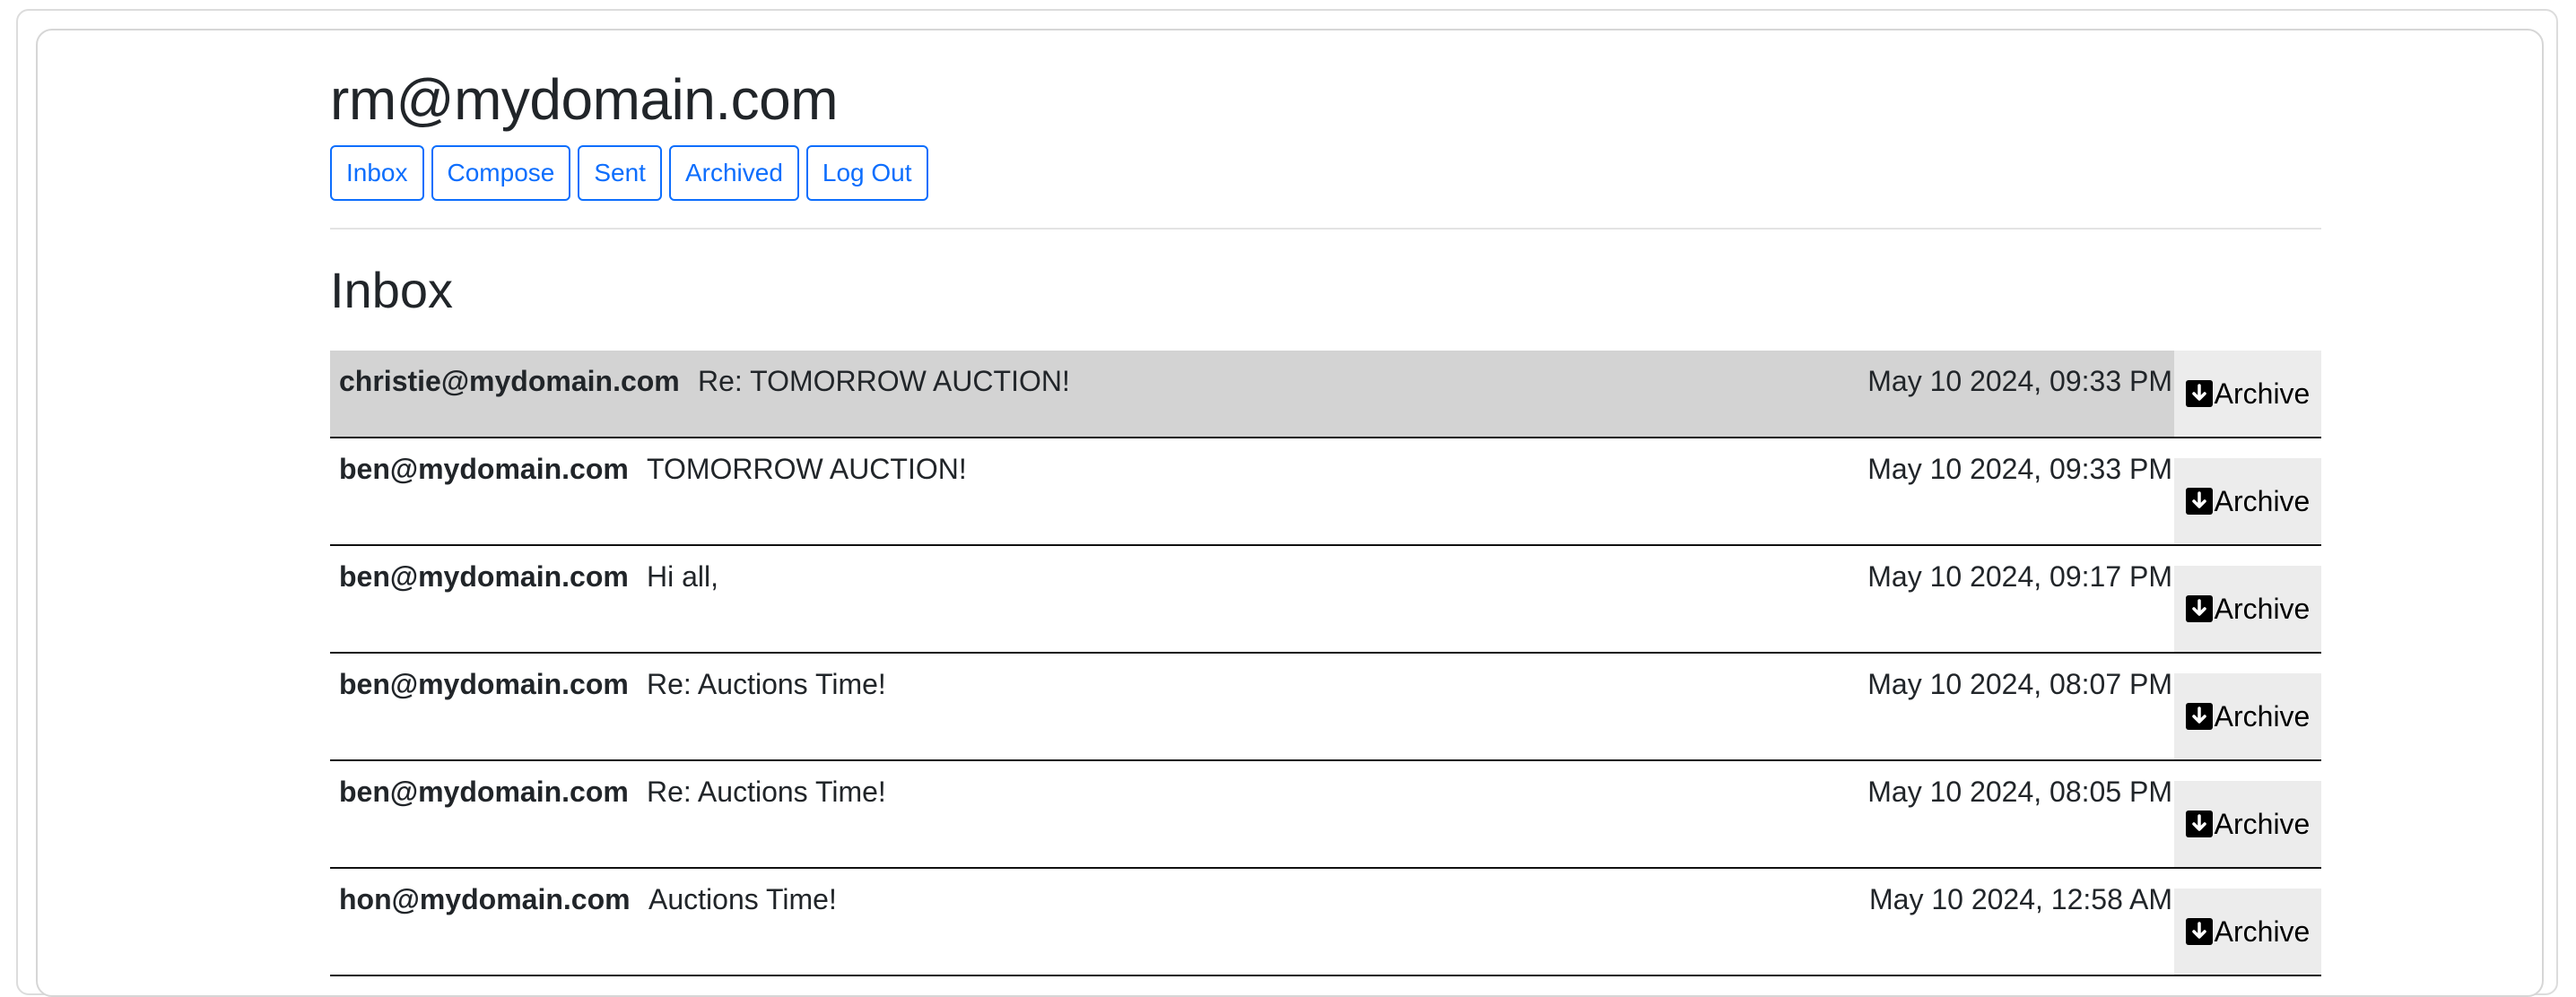 Image resolution: width=2576 pixels, height=997 pixels. I want to click on email-date: May 10 2024, 09:17 PM, so click(2019, 576).